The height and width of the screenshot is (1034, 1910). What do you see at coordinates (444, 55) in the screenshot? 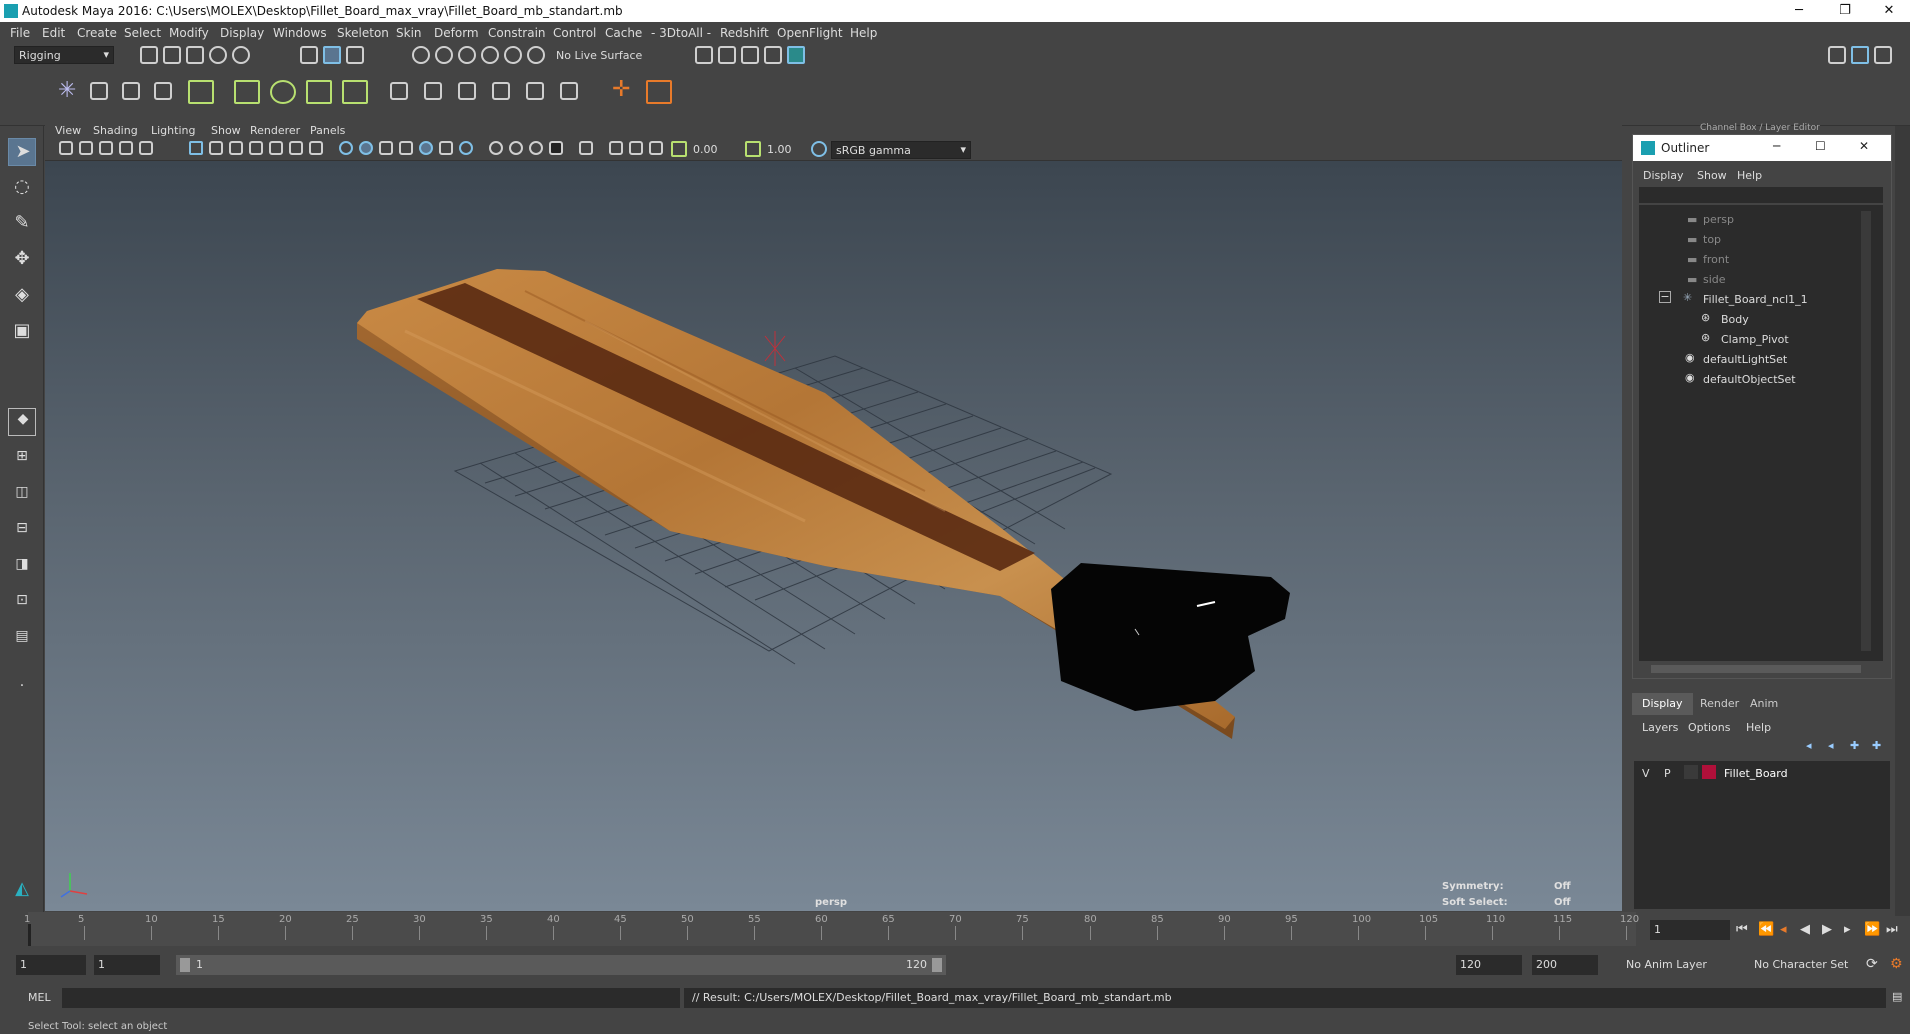
I see `snap-curve-icon` at bounding box center [444, 55].